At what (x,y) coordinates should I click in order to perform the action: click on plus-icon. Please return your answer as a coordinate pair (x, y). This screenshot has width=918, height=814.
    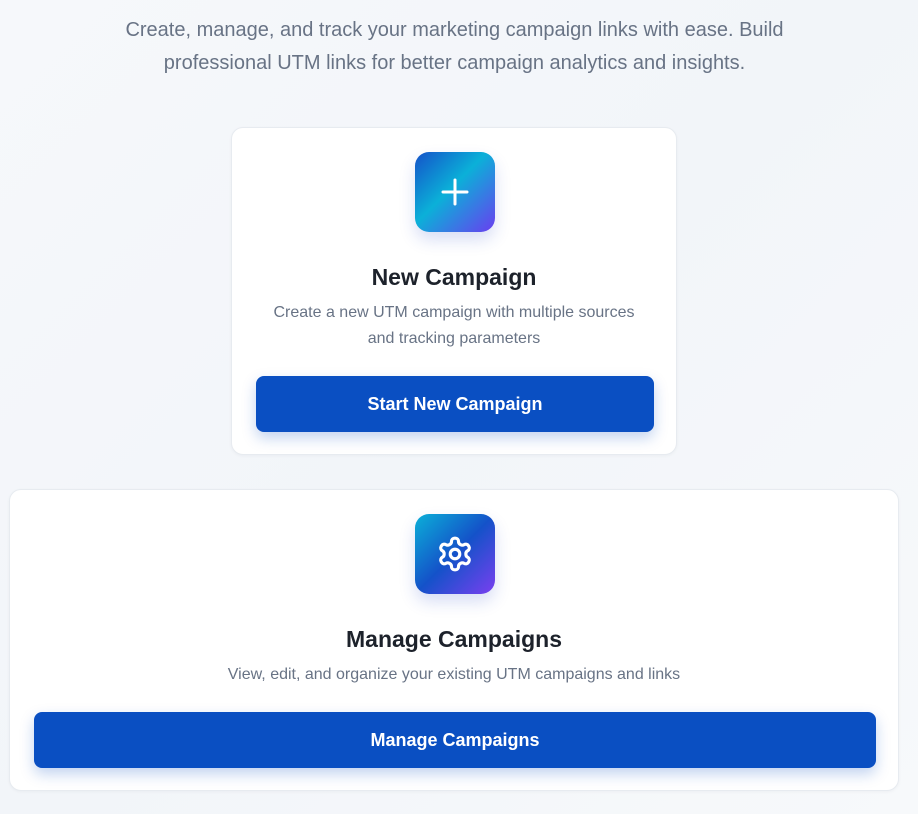
    Looking at the image, I should click on (455, 192).